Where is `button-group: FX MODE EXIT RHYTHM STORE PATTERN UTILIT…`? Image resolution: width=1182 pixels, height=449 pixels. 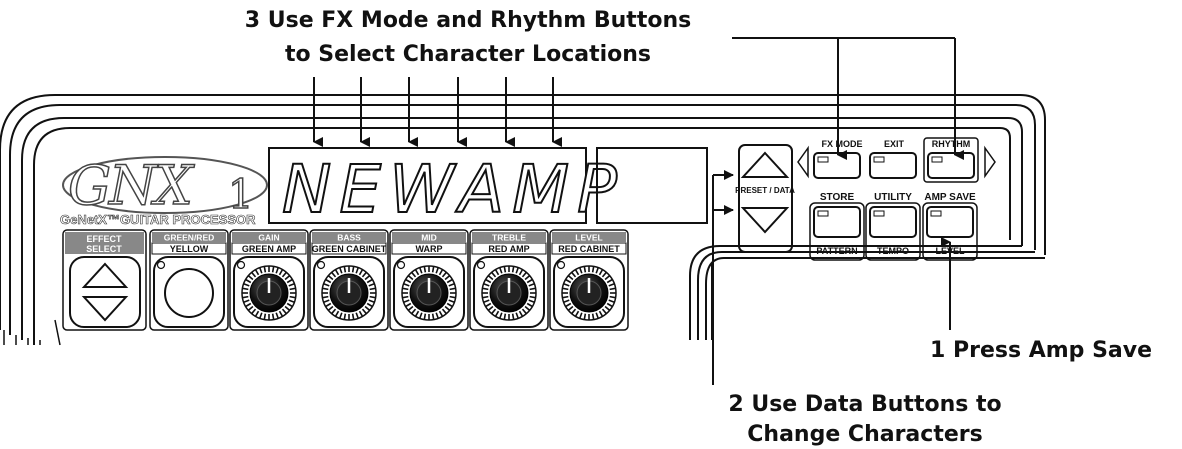 button-group: FX MODE EXIT RHYTHM STORE PATTERN UTILIT… is located at coordinates (896, 199).